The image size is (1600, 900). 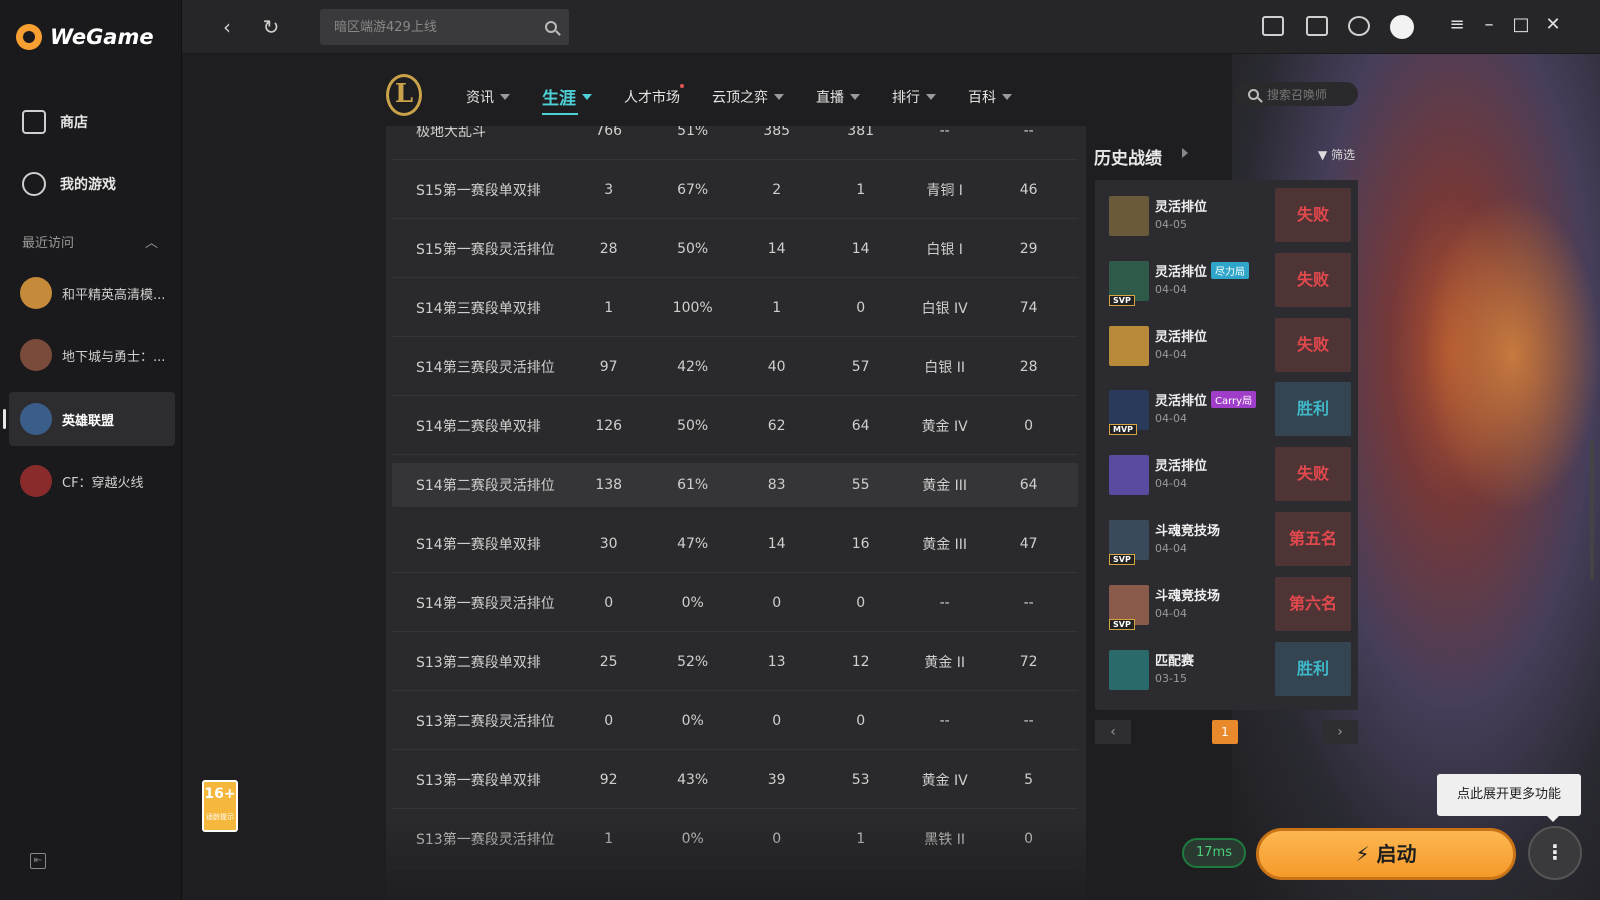 What do you see at coordinates (404, 95) in the screenshot?
I see `lol-logo: L` at bounding box center [404, 95].